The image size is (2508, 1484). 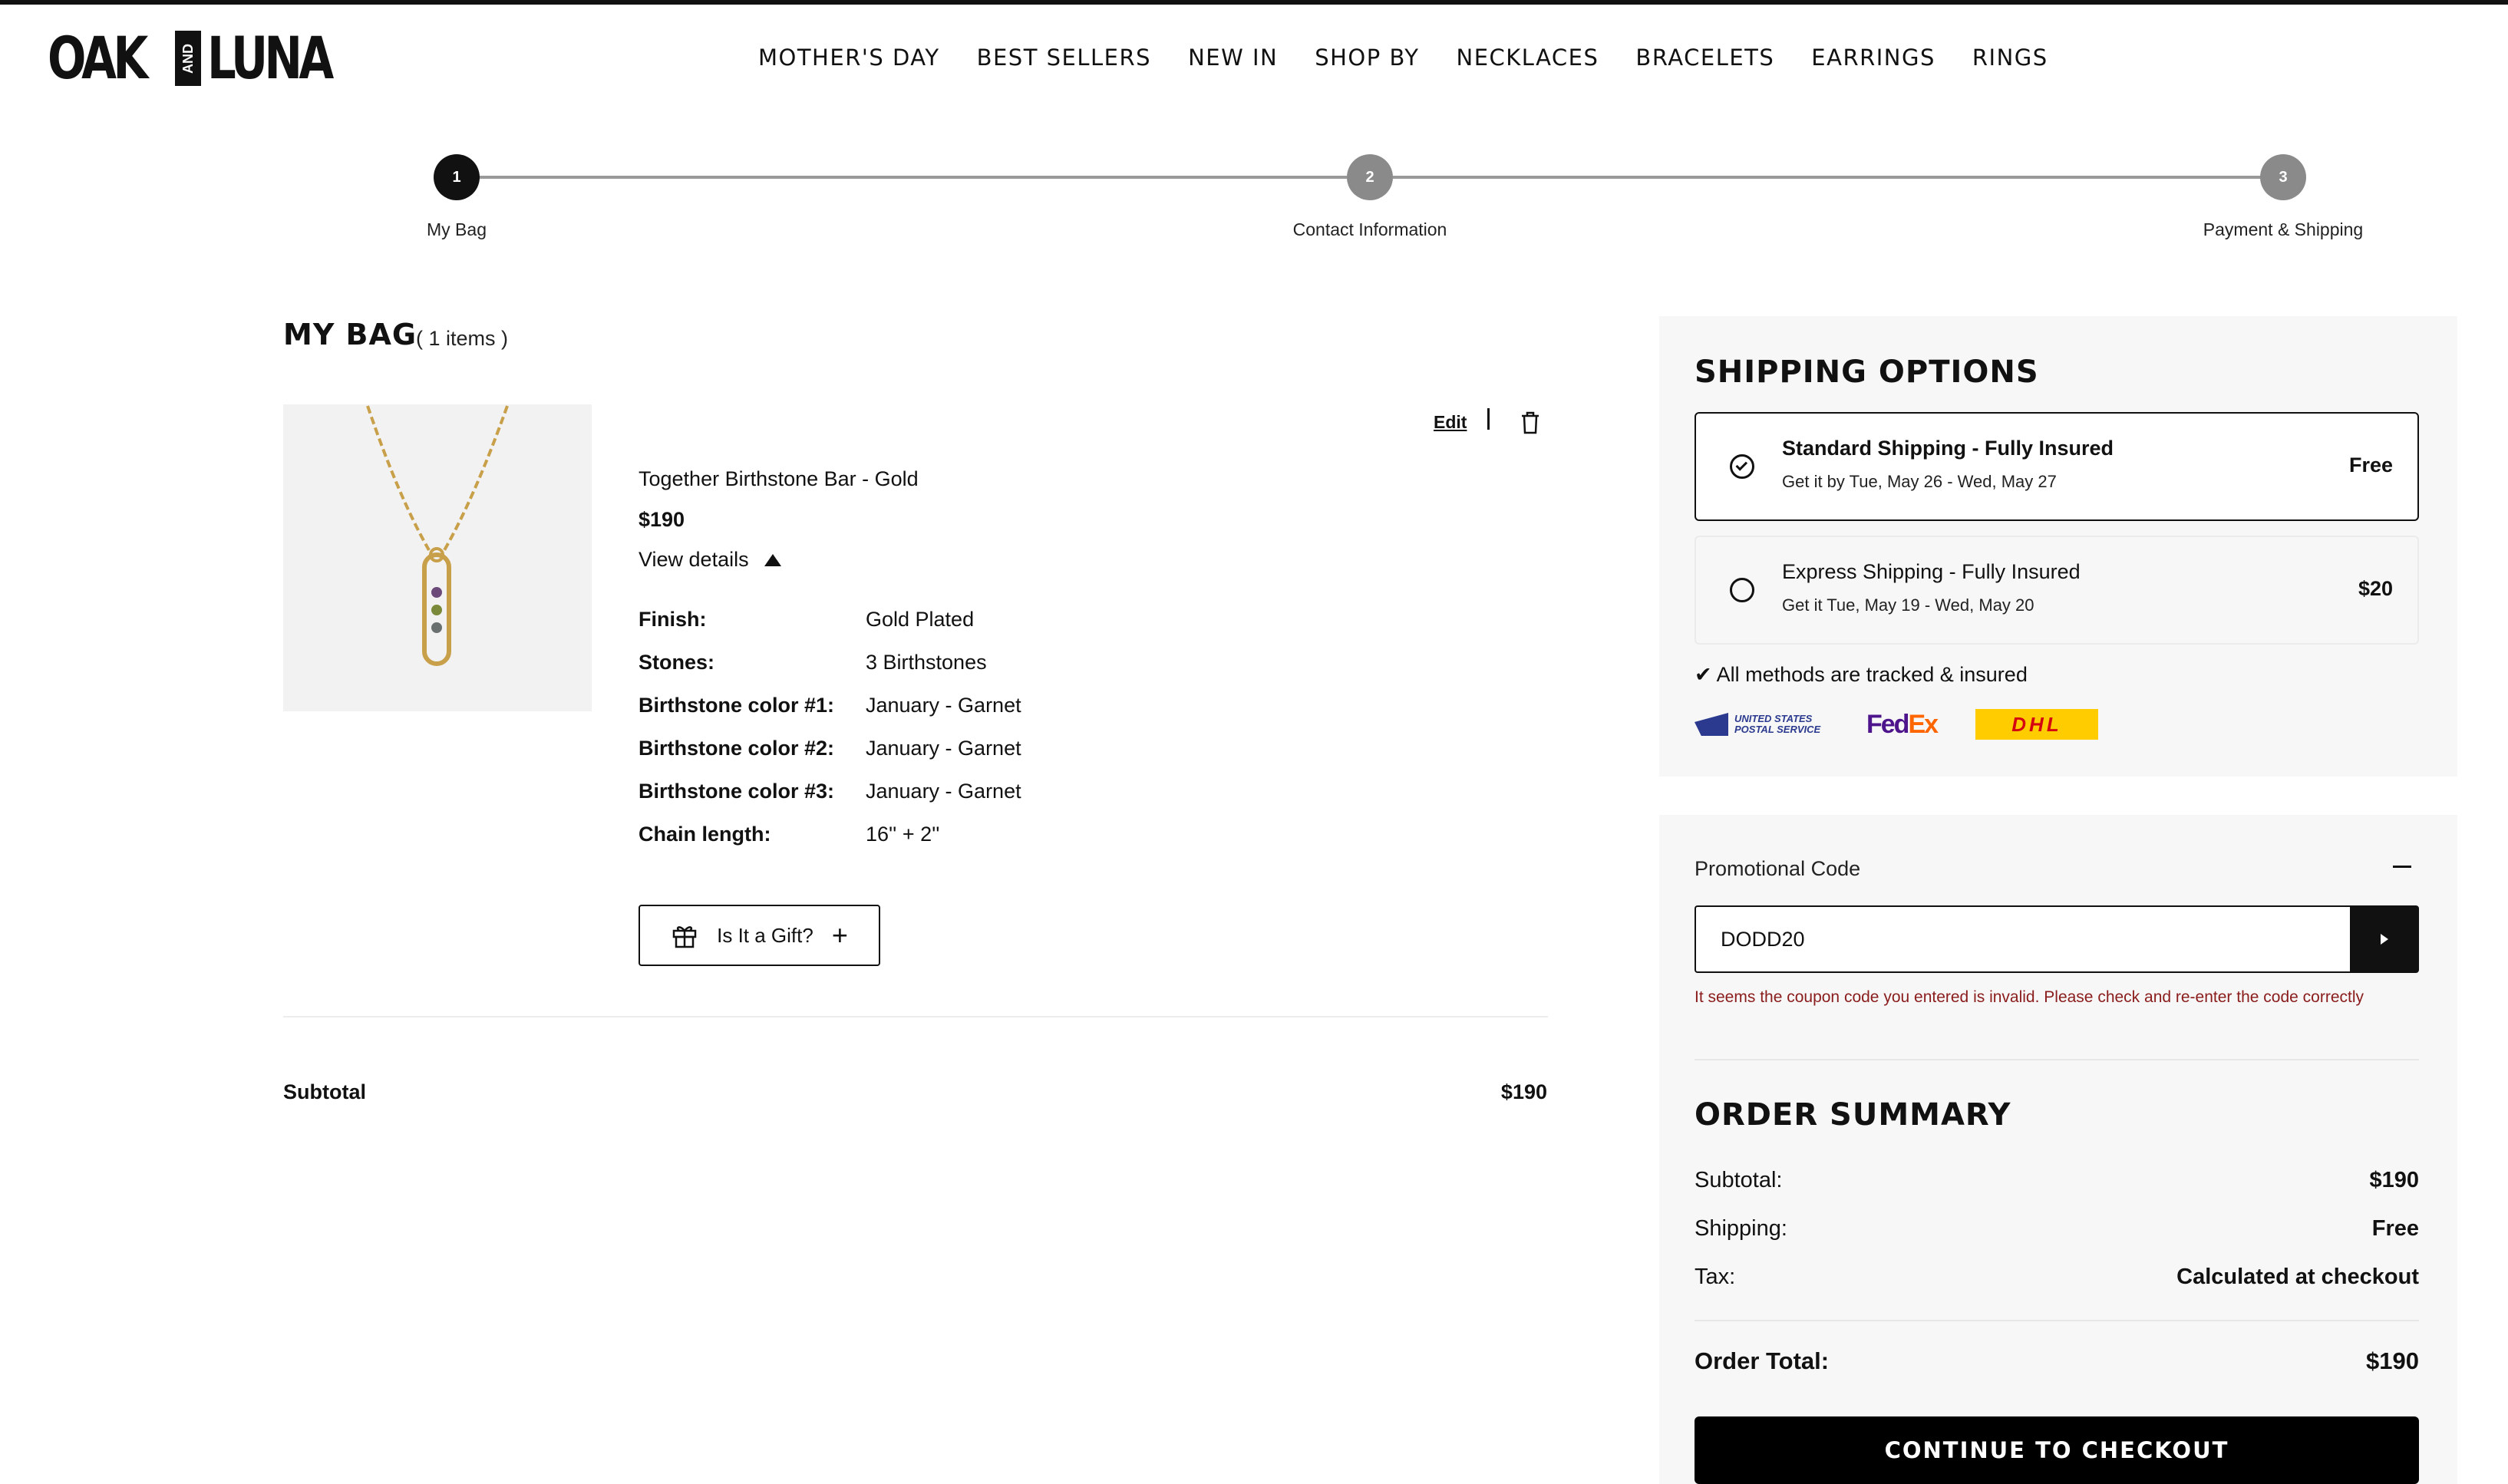 I want to click on product-name: Together Birthstone Bar - Gold, so click(x=779, y=479).